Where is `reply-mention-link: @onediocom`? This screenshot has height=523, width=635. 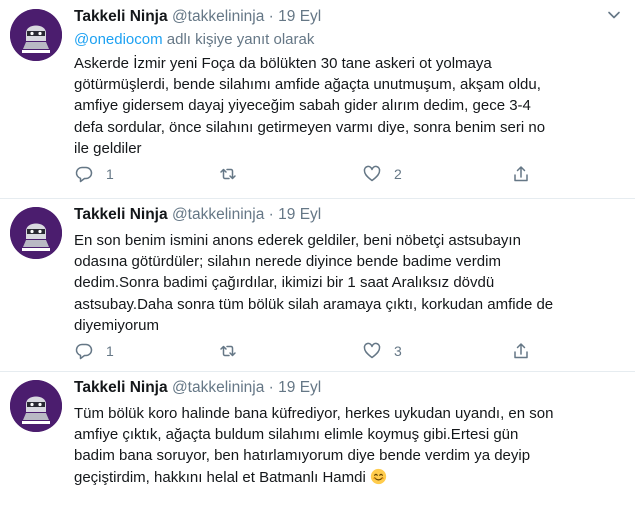 reply-mention-link: @onediocom is located at coordinates (118, 39).